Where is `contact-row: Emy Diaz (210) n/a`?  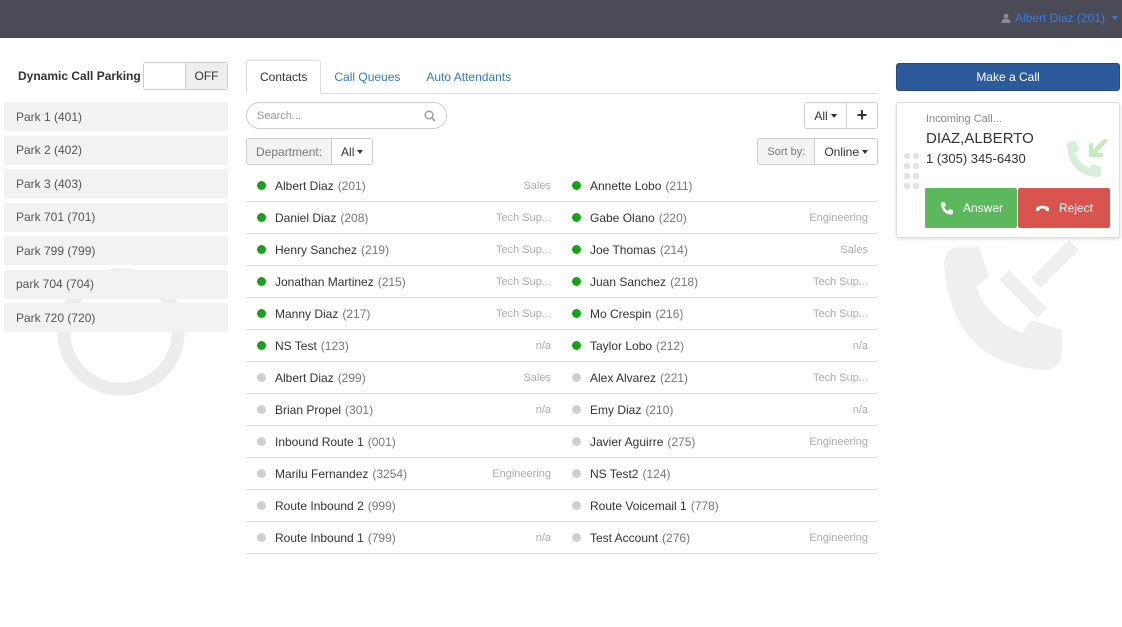 contact-row: Emy Diaz (210) n/a is located at coordinates (719, 410).